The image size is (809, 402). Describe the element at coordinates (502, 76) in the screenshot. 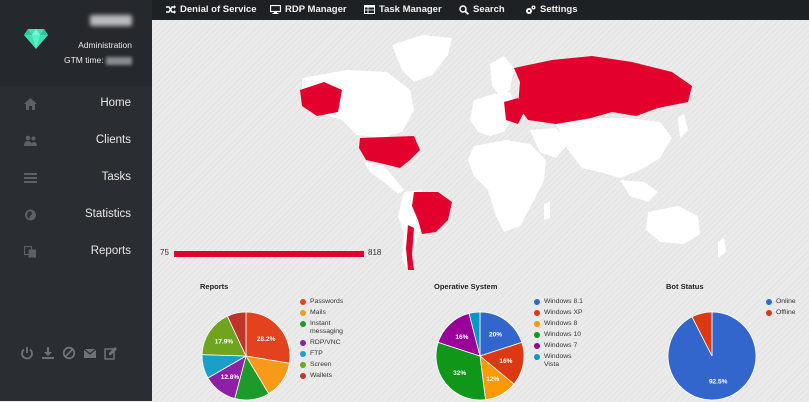

I see `map-scandinavia` at that location.